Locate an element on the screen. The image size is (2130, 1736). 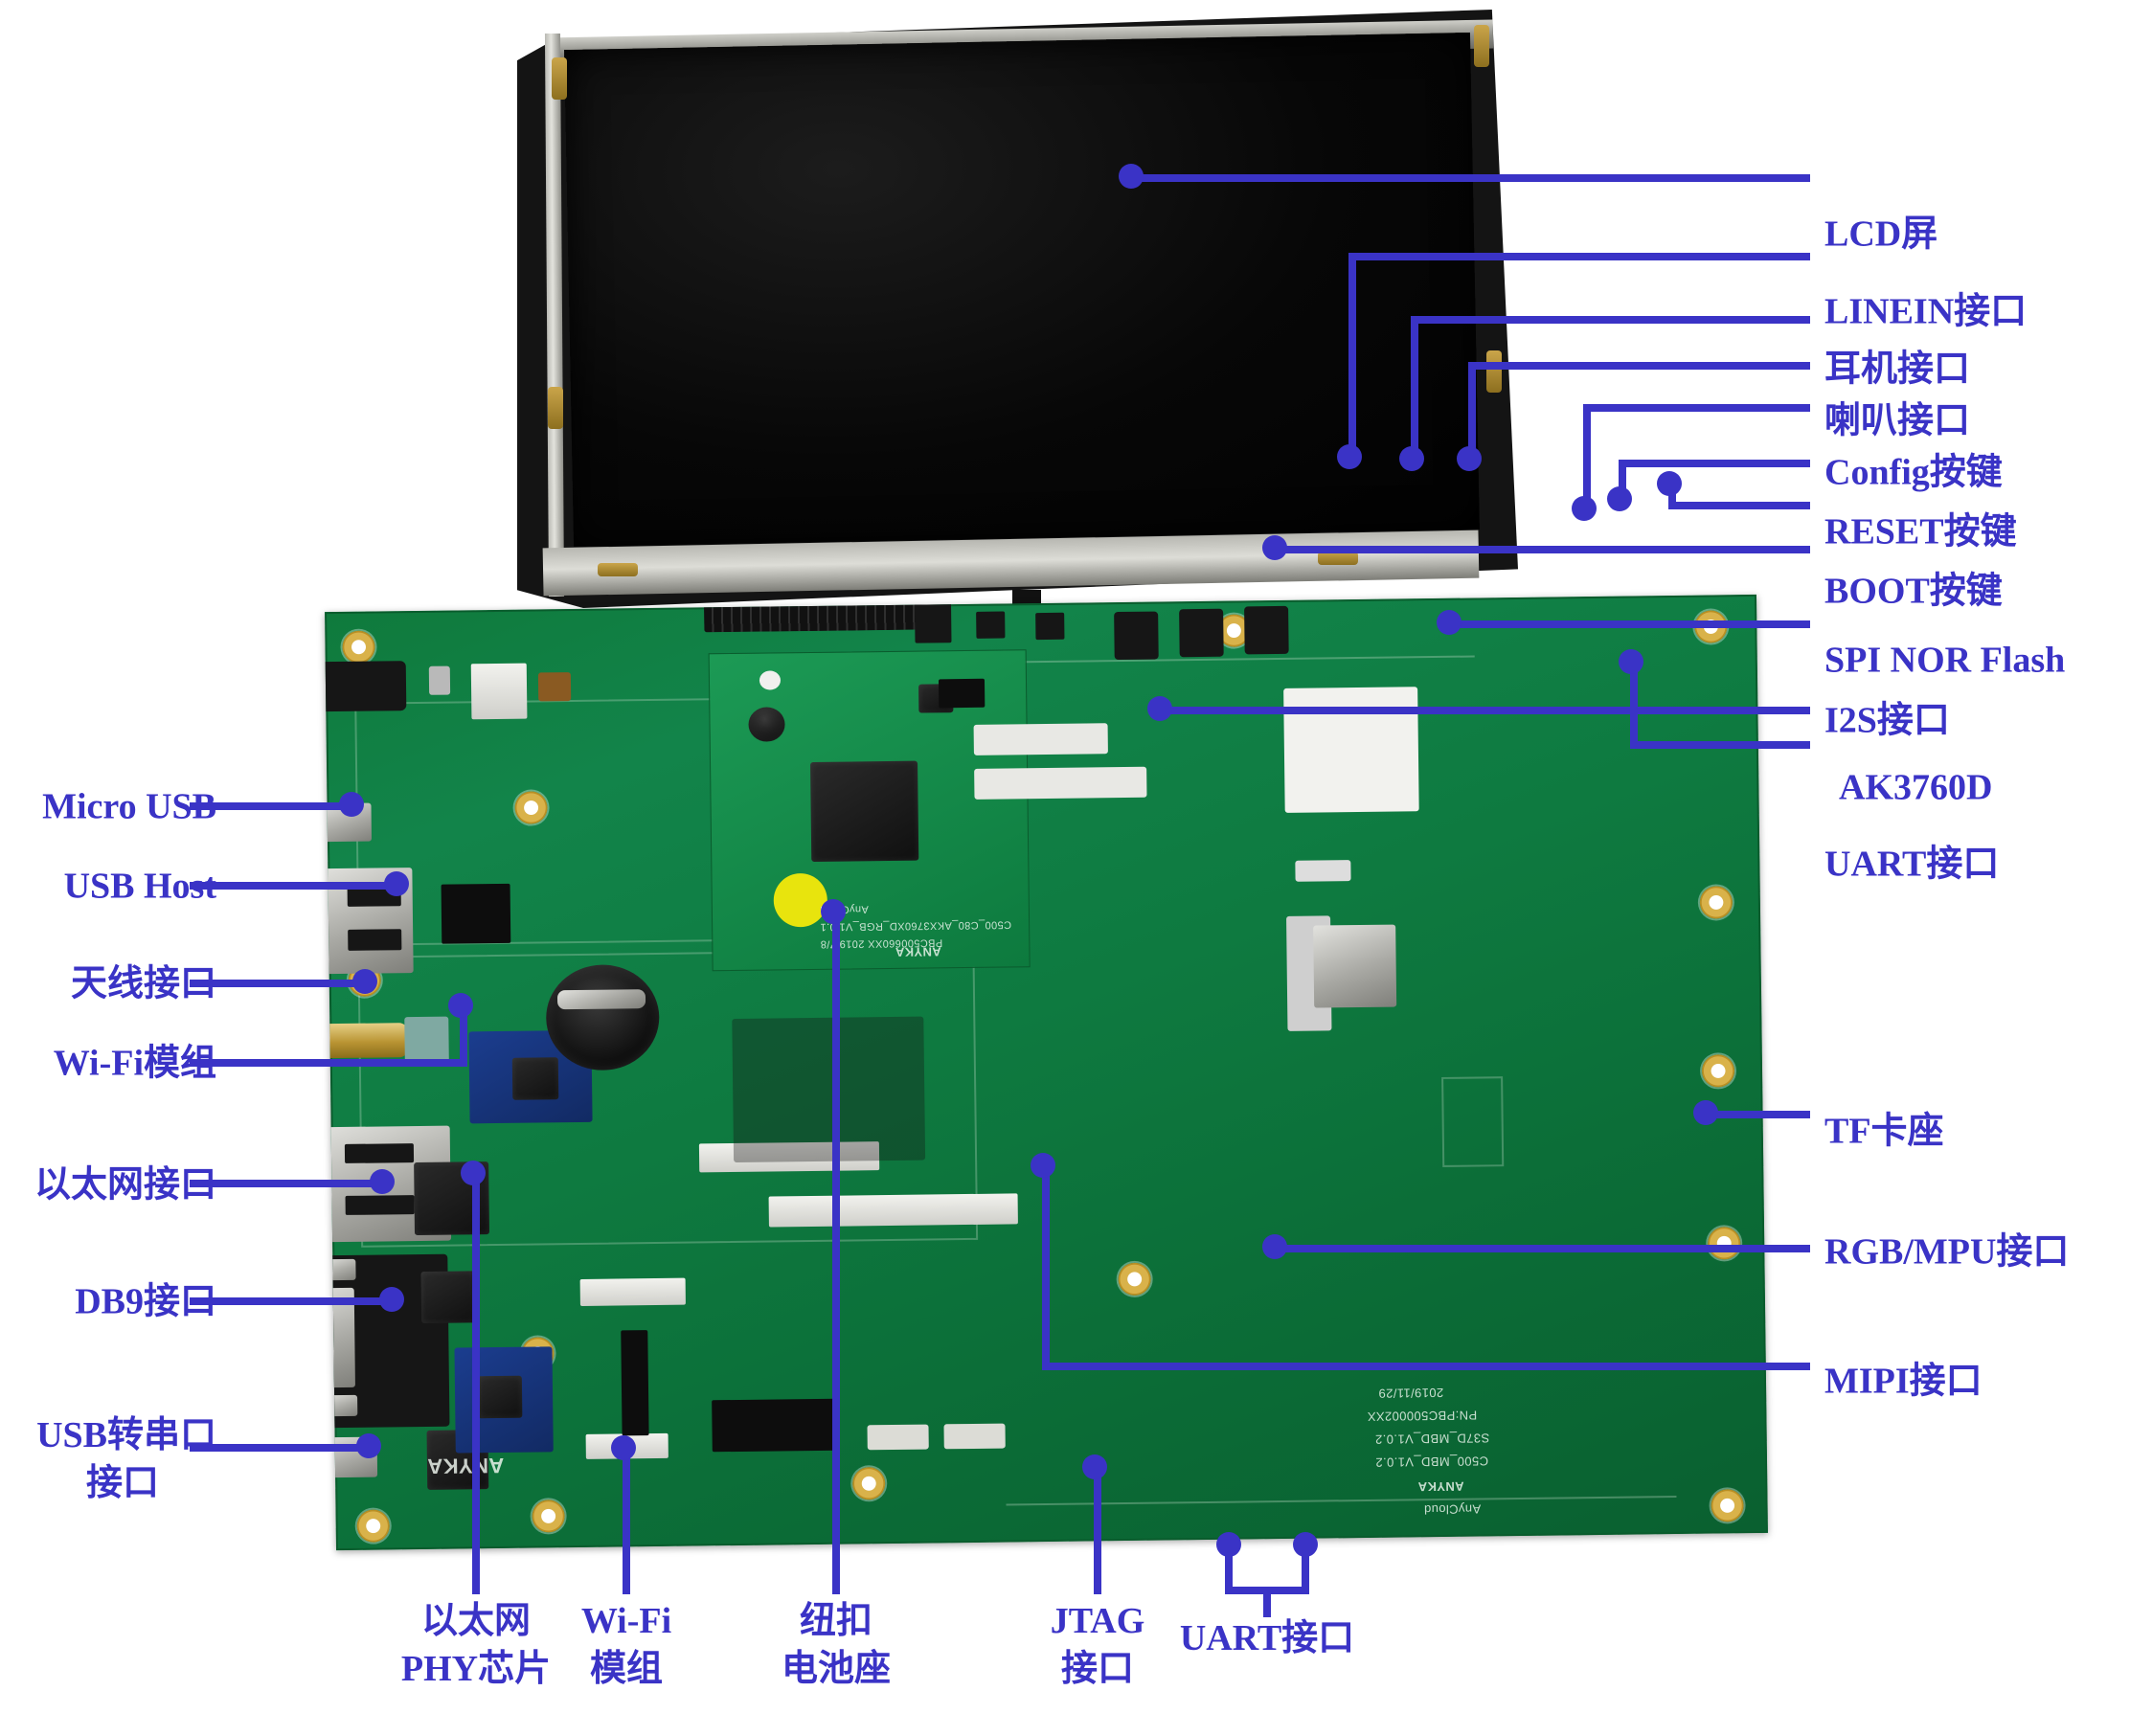
label-ethernet-phy-line2: PHY芯片 is located at coordinates (476, 1669).